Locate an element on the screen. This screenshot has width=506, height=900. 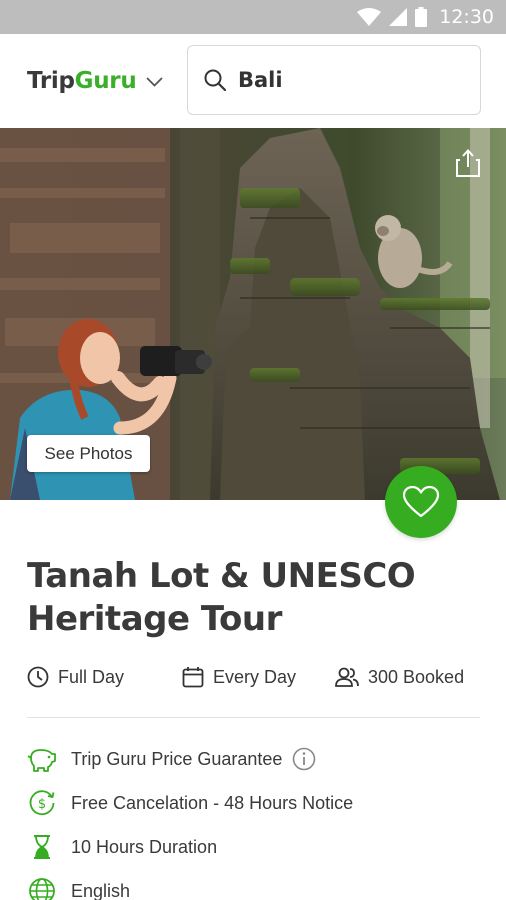
meta-booked-label: 300 Booked is located at coordinates (416, 676).